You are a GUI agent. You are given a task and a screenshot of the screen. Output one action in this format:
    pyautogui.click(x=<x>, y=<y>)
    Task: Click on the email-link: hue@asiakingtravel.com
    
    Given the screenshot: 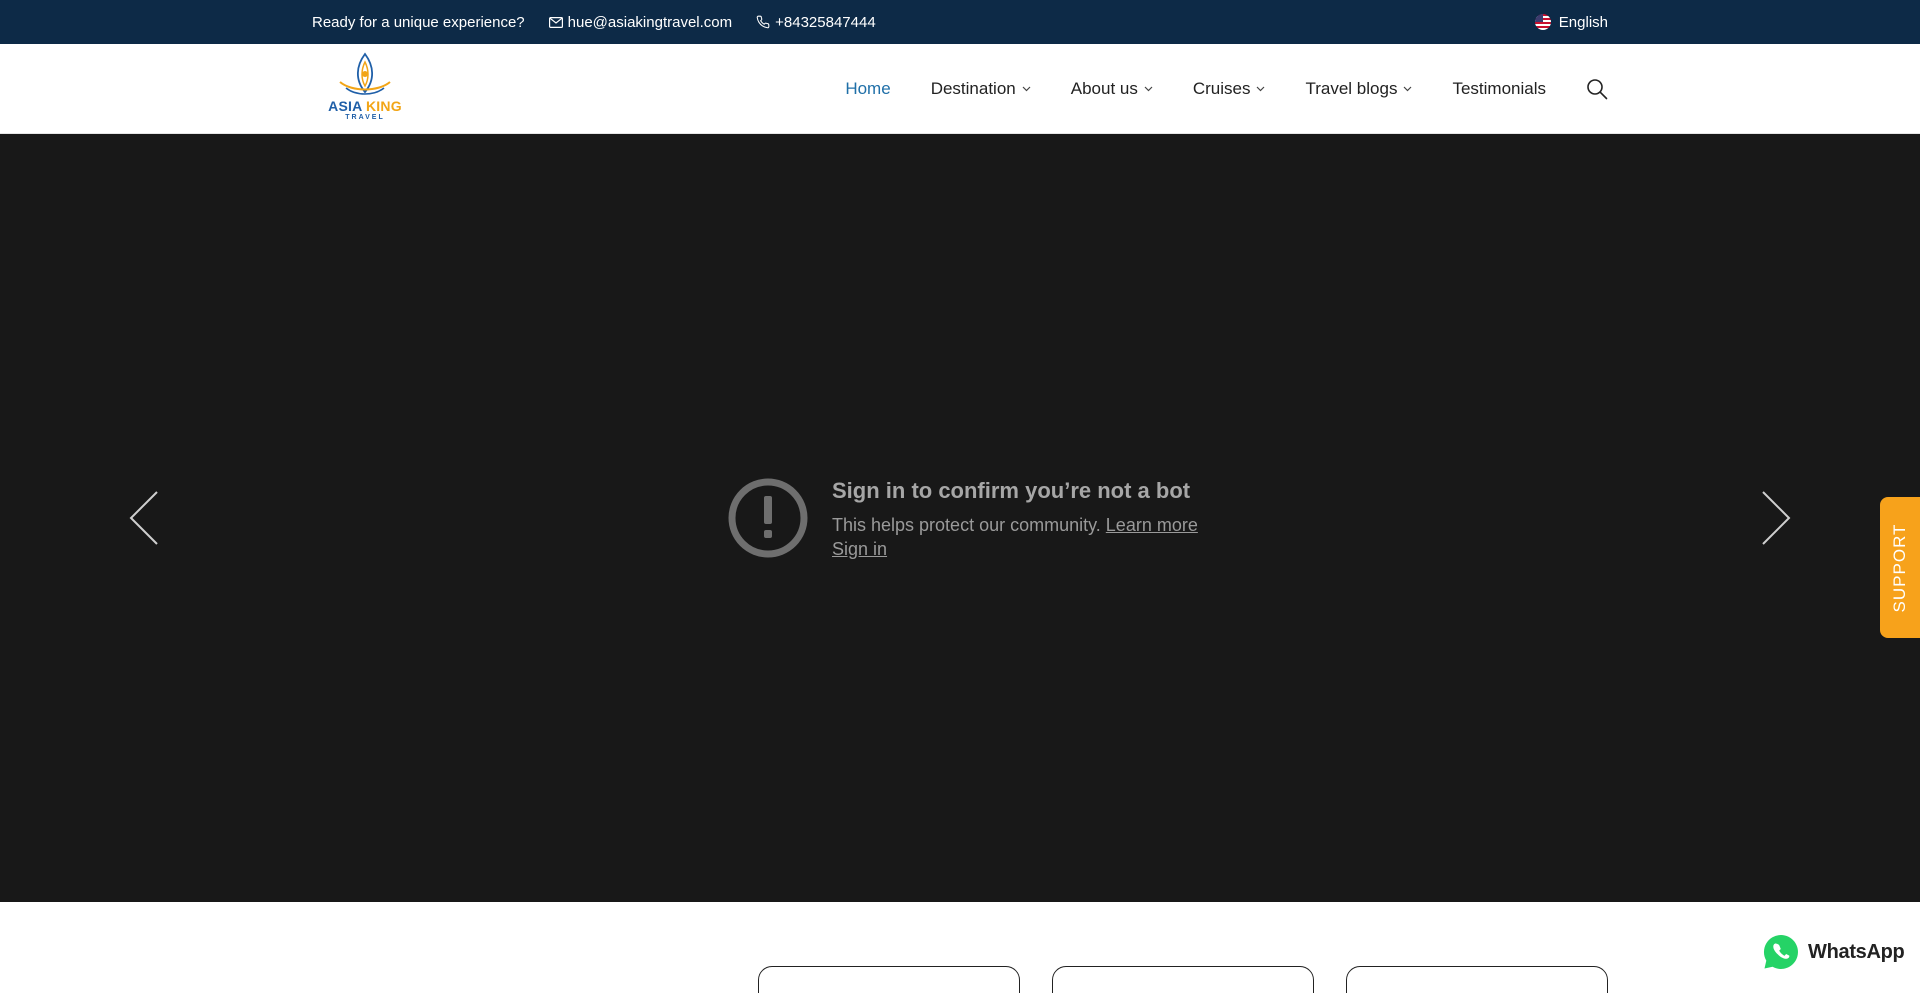 What is the action you would take?
    pyautogui.click(x=640, y=22)
    